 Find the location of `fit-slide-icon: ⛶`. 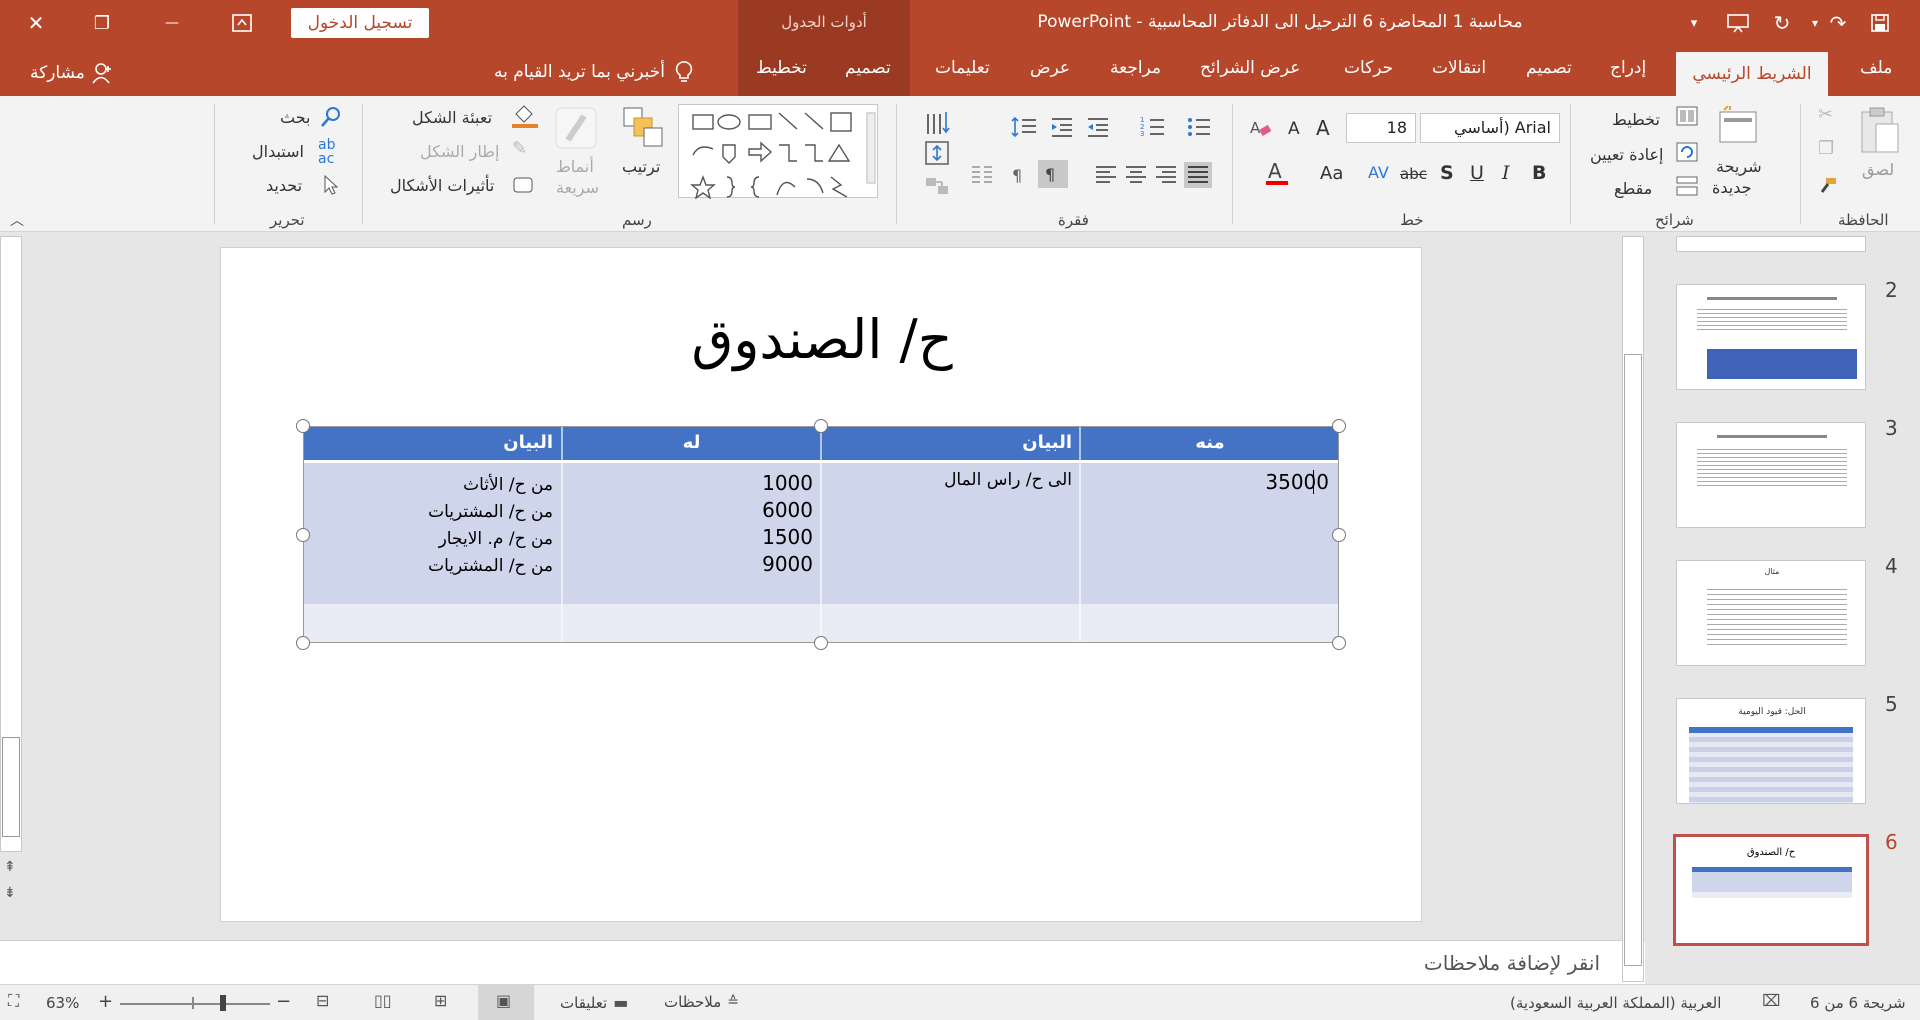

fit-slide-icon: ⛶ is located at coordinates (13, 1001).